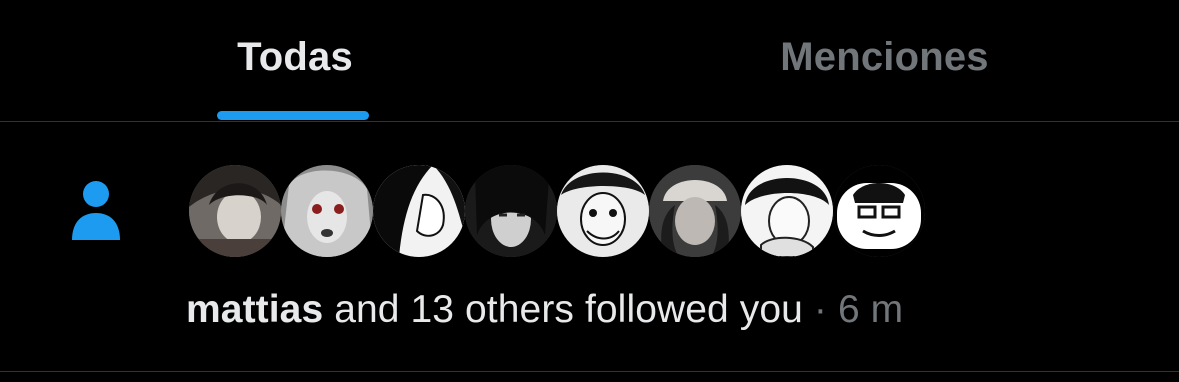 Image resolution: width=1179 pixels, height=382 pixels. What do you see at coordinates (293, 115) in the screenshot?
I see `active-tab-indicator` at bounding box center [293, 115].